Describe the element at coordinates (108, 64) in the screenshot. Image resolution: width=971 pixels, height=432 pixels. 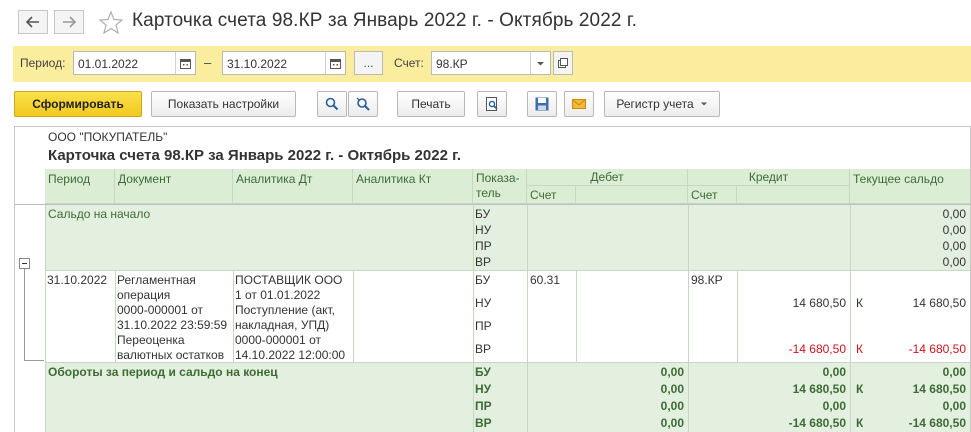
I see `date-from-value: 01.01.2022` at that location.